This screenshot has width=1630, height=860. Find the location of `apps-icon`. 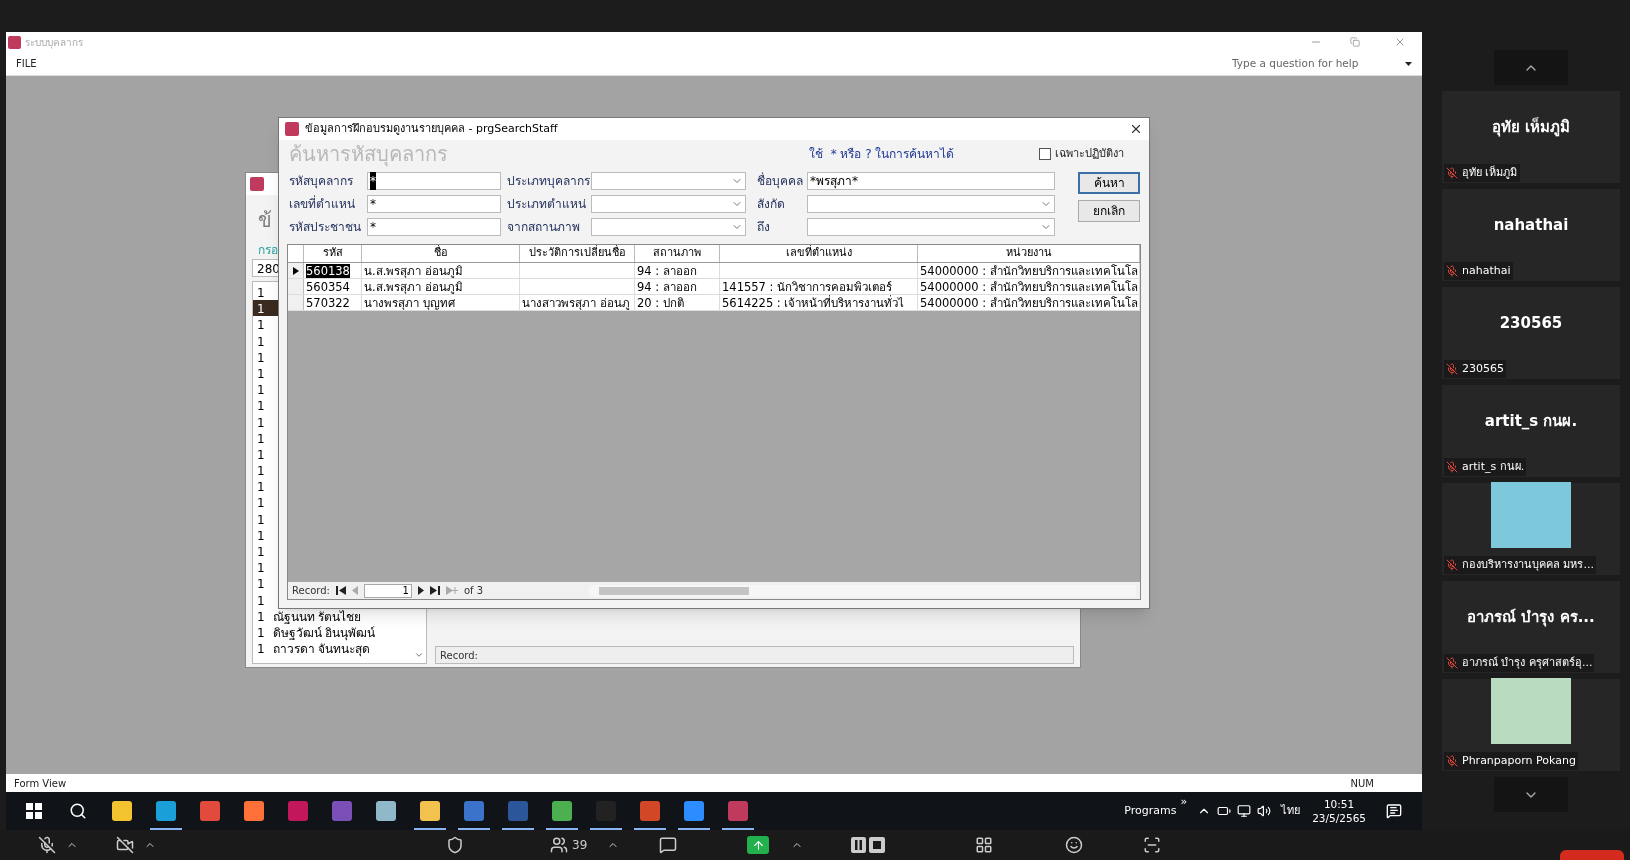

apps-icon is located at coordinates (984, 845).